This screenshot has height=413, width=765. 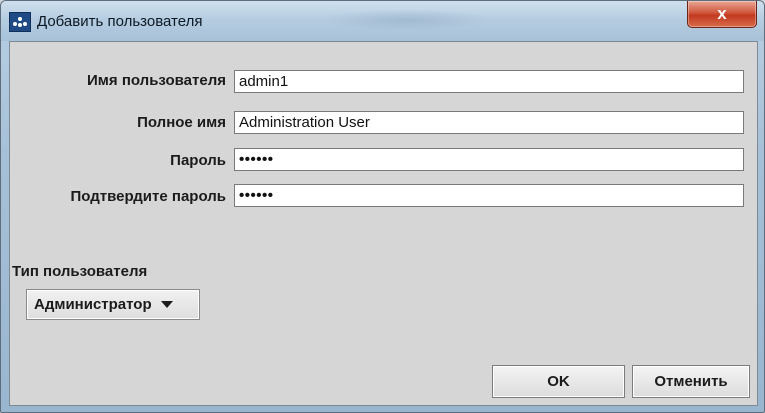 What do you see at coordinates (80, 271) in the screenshot?
I see `user-type-label: Тип пользователя` at bounding box center [80, 271].